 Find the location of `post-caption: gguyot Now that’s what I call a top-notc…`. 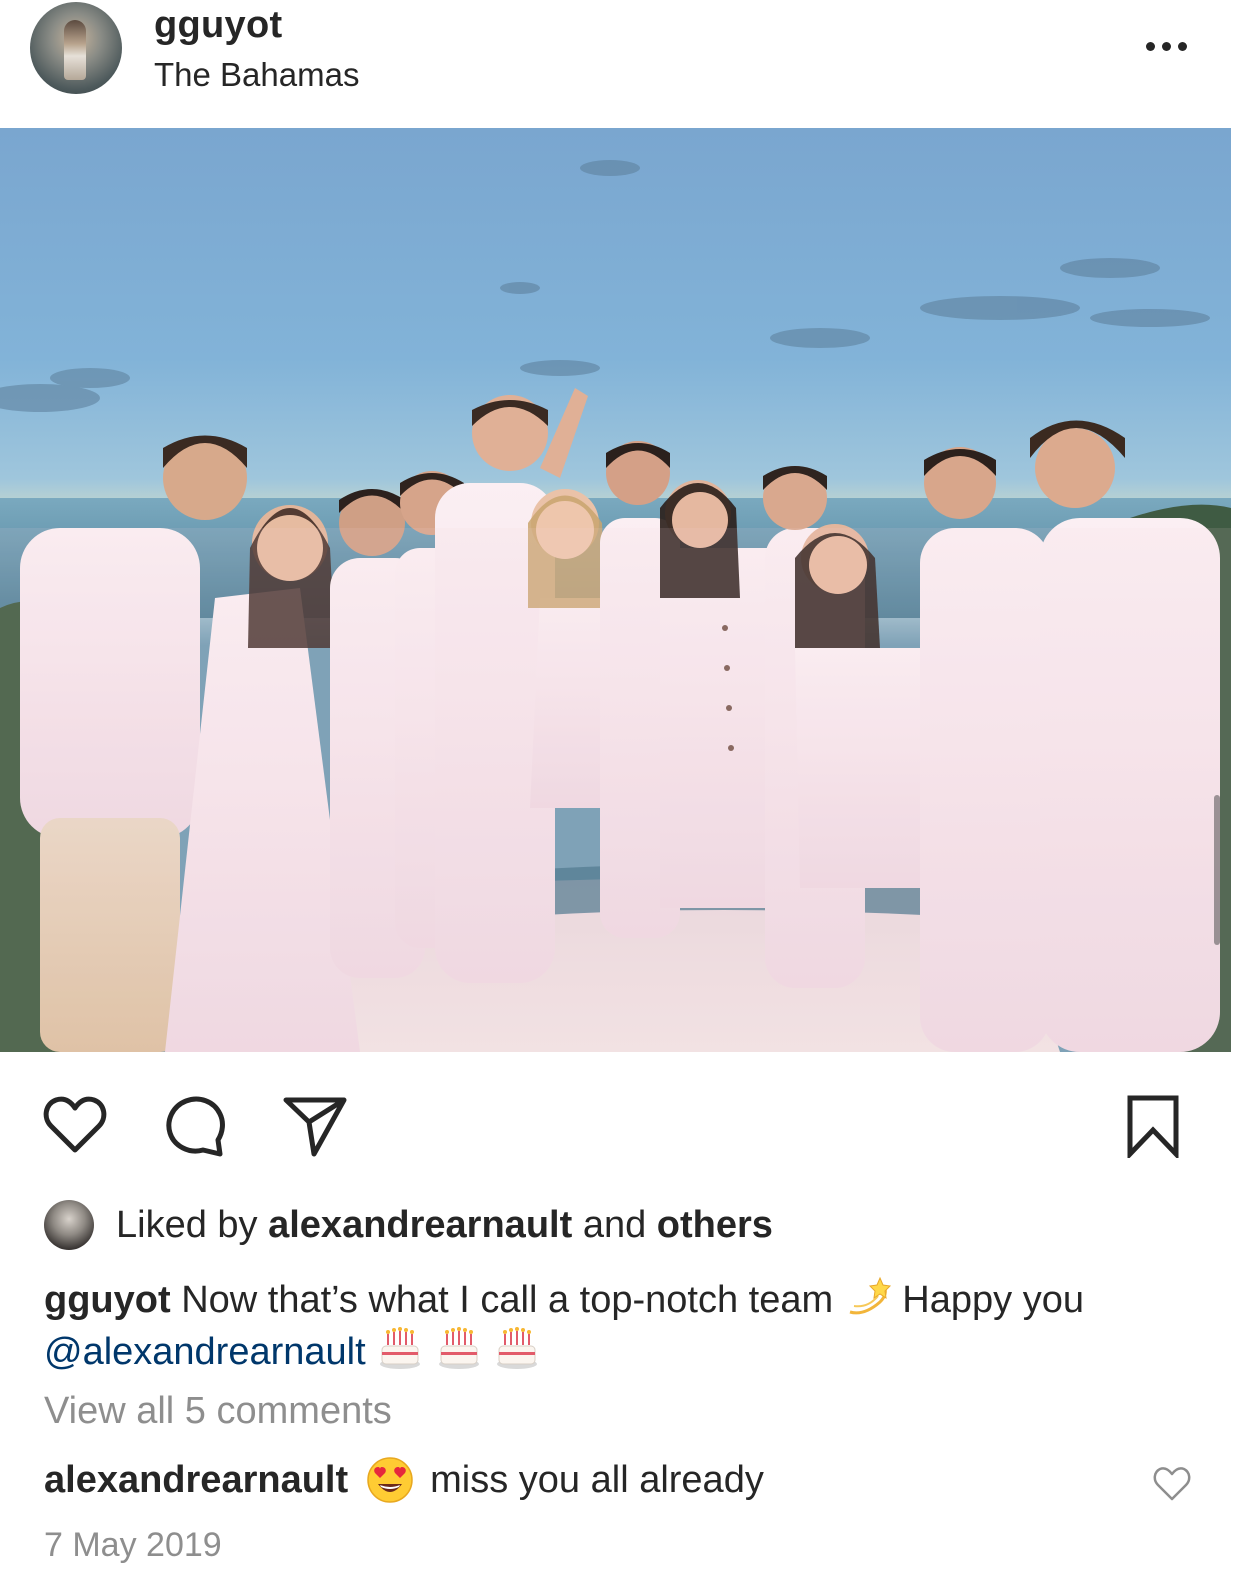

post-caption: gguyot Now that’s what I call a top-notc… is located at coordinates (619, 1324).